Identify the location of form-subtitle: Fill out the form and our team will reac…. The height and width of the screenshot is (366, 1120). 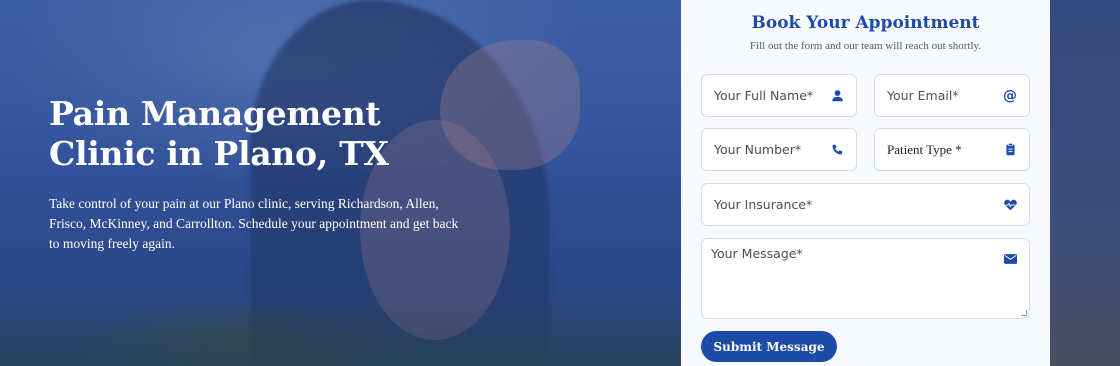
(865, 46).